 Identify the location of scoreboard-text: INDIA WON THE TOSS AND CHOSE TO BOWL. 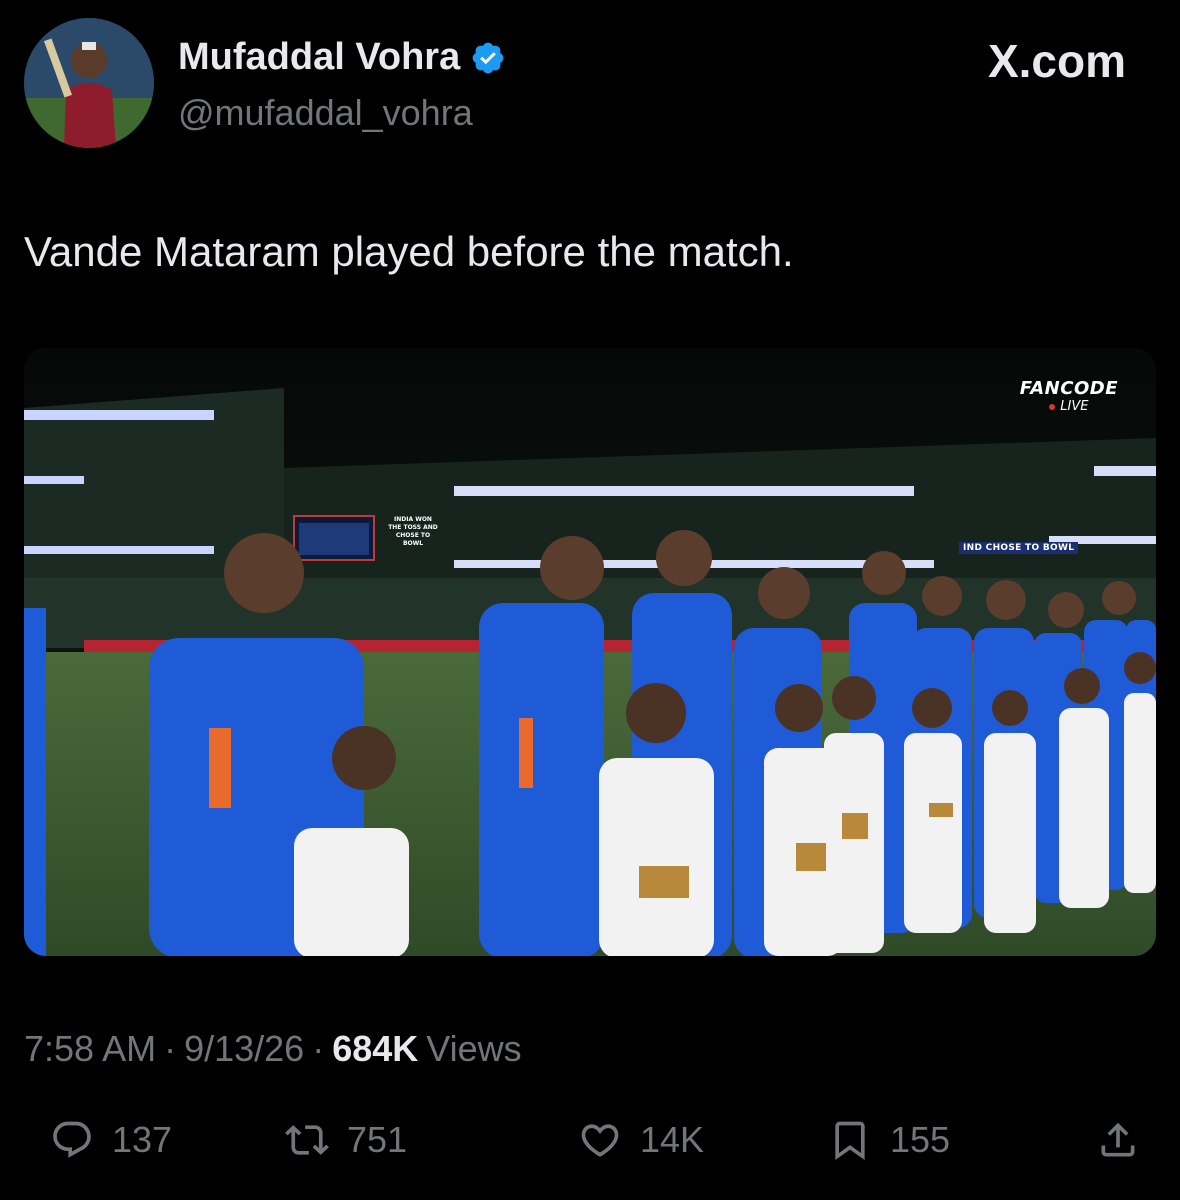
(413, 531).